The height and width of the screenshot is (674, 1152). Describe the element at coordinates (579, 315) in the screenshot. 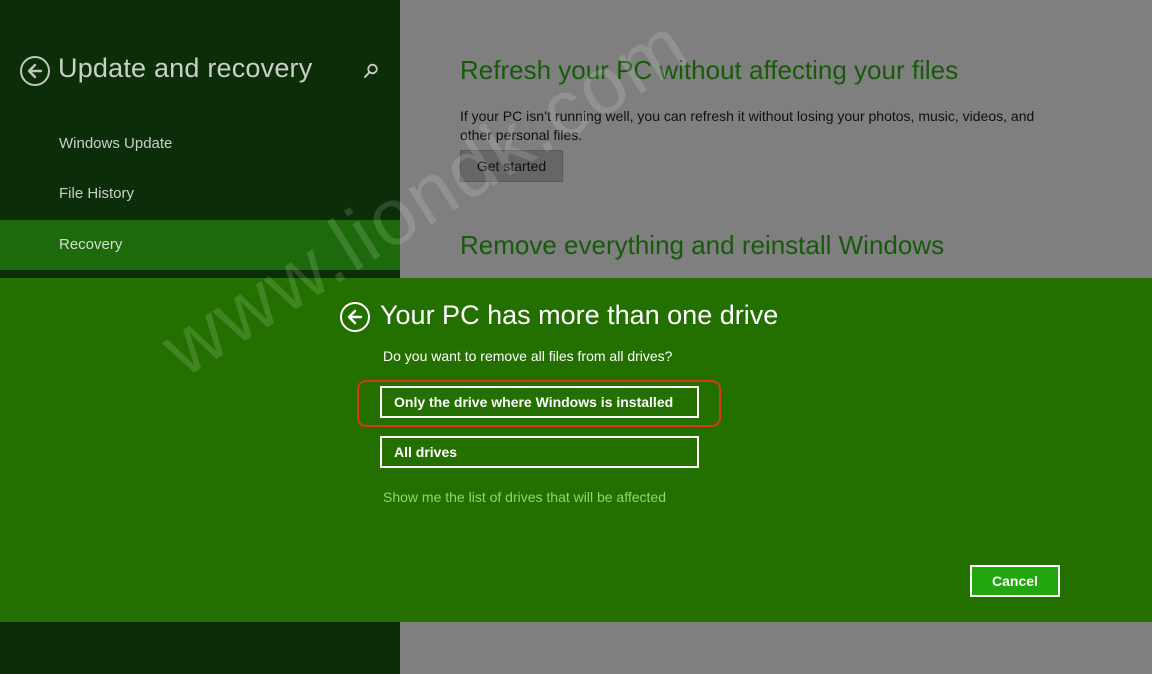

I see `dialog-title: Your PC has more than one drive` at that location.